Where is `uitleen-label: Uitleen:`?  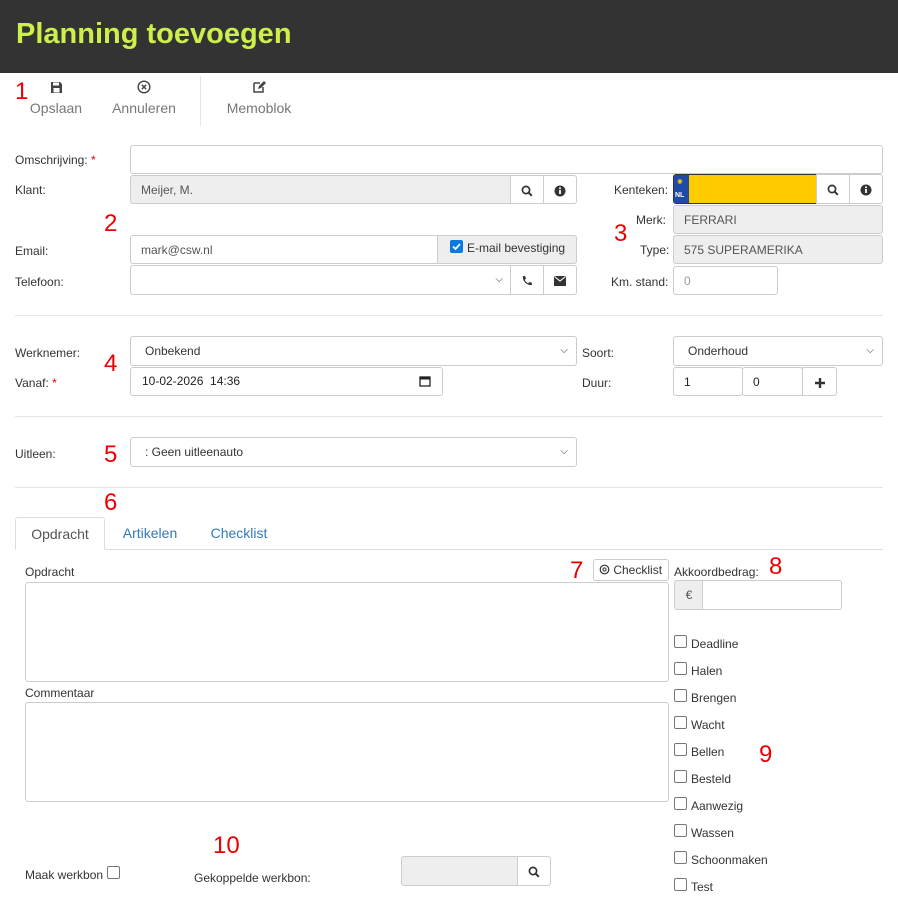 uitleen-label: Uitleen: is located at coordinates (35, 454).